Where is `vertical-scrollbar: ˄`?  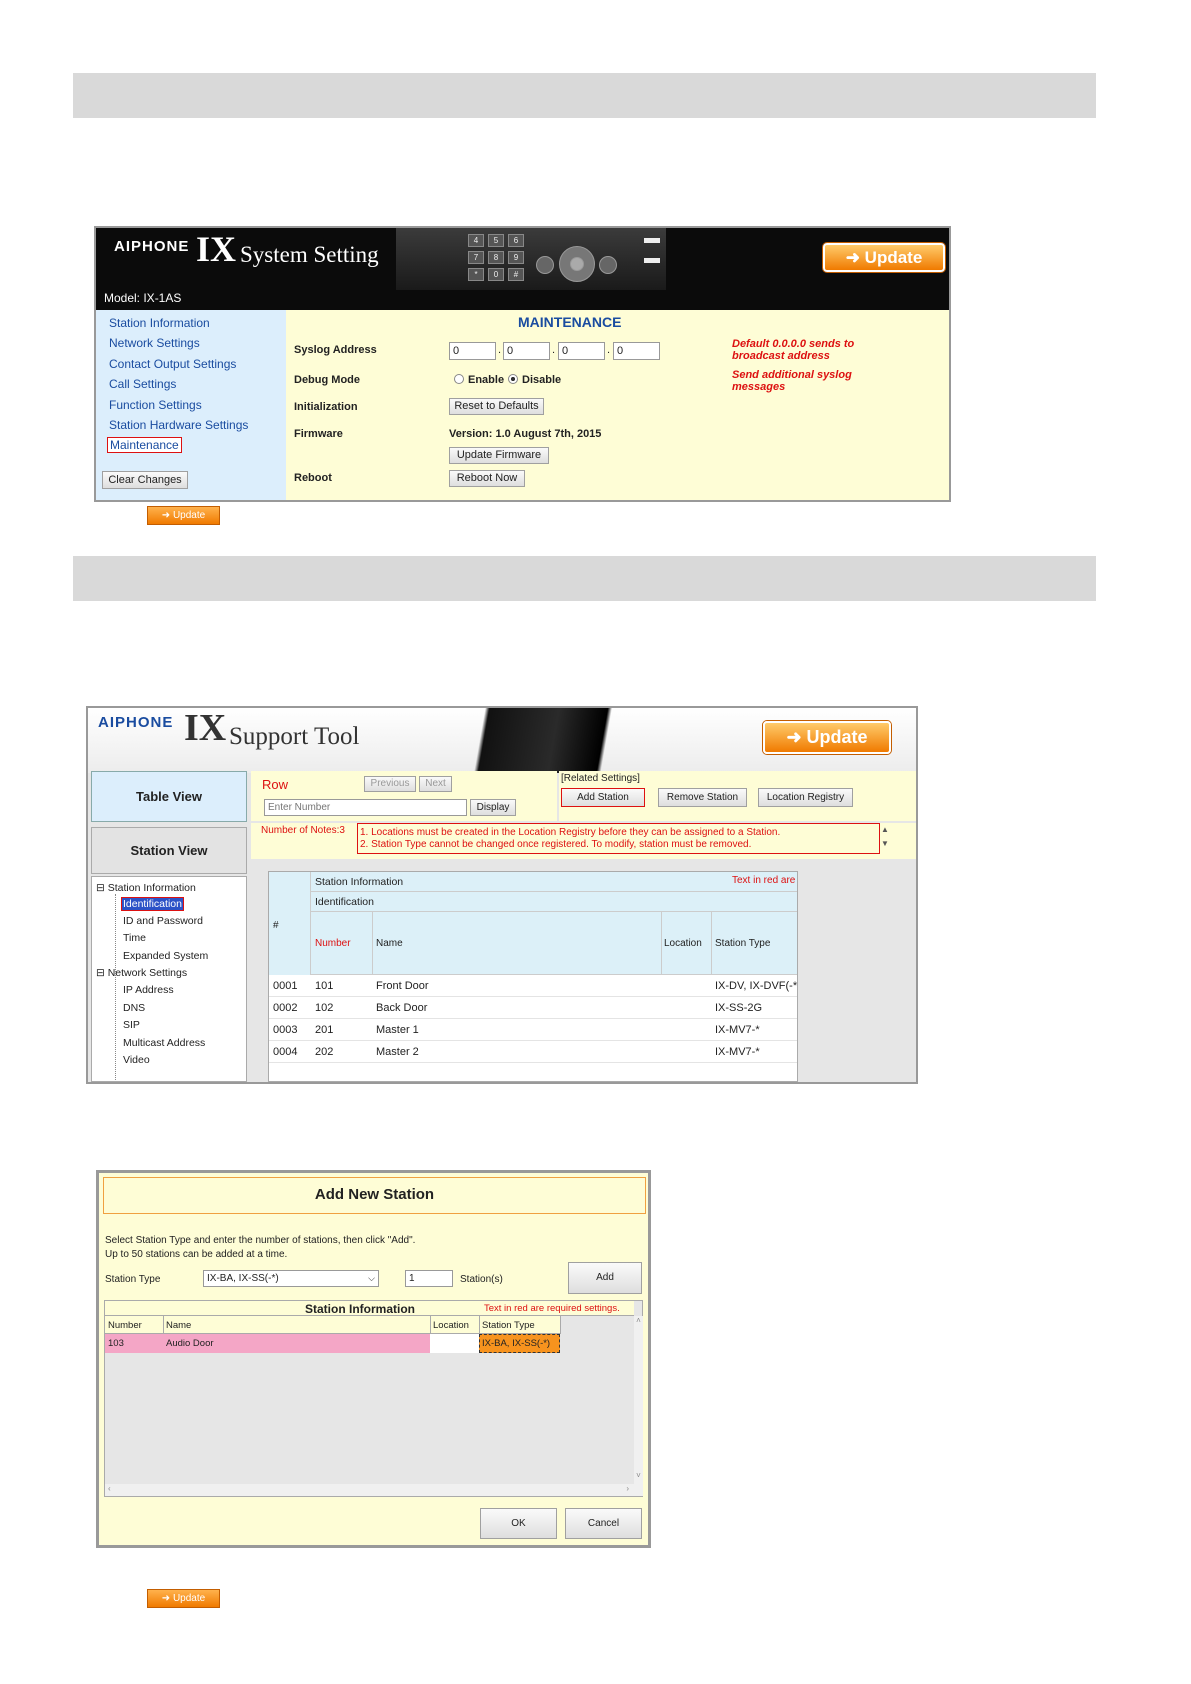
vertical-scrollbar: ˄ is located at coordinates (638, 1400).